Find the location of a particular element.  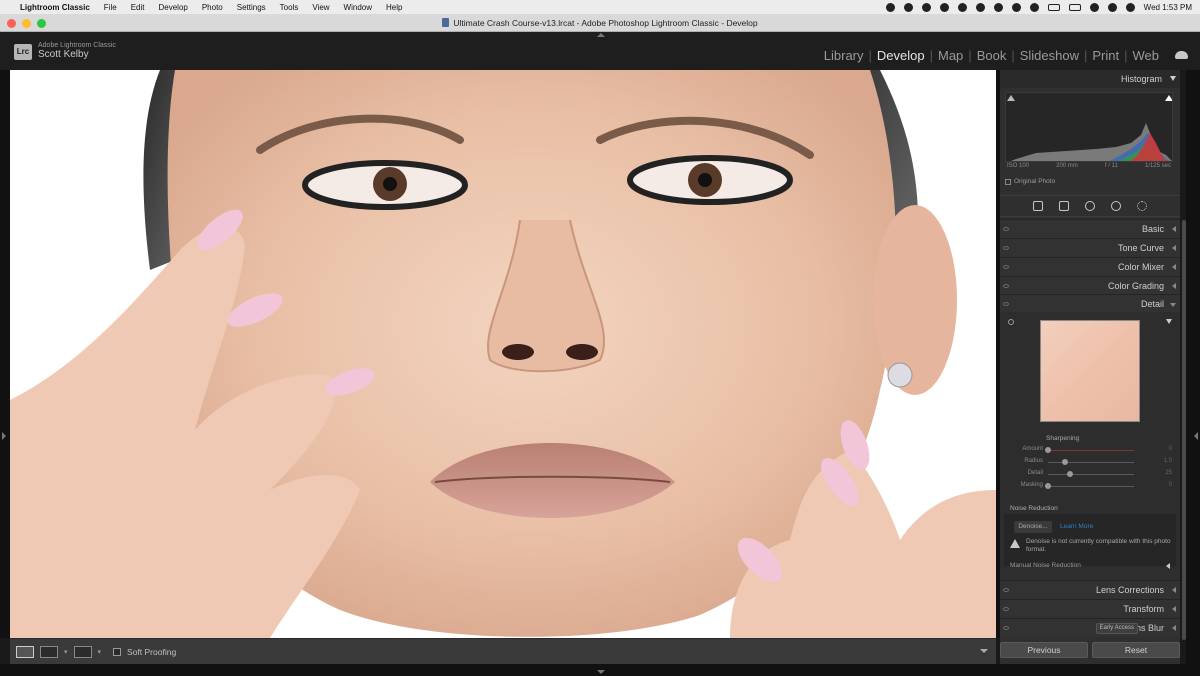

healing-icon is located at coordinates (1090, 206).